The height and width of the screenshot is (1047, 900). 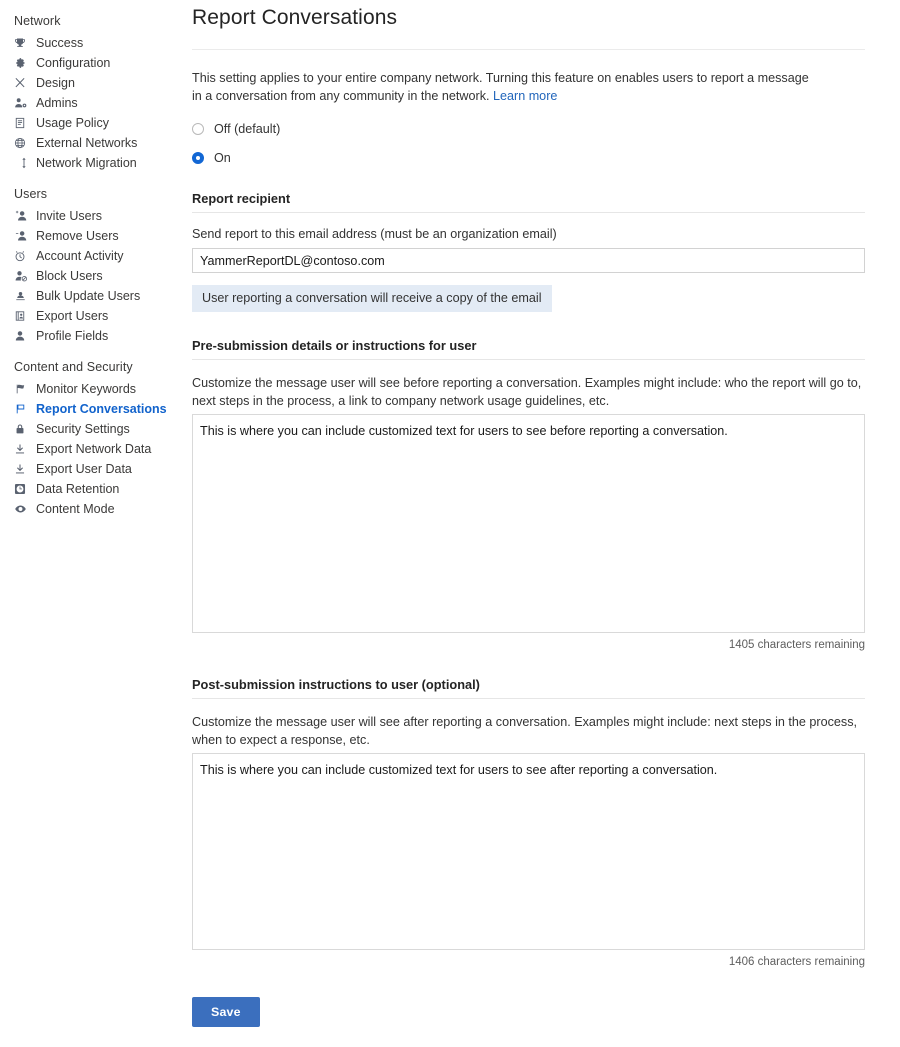 I want to click on page-title: Report Conversations, so click(x=295, y=17).